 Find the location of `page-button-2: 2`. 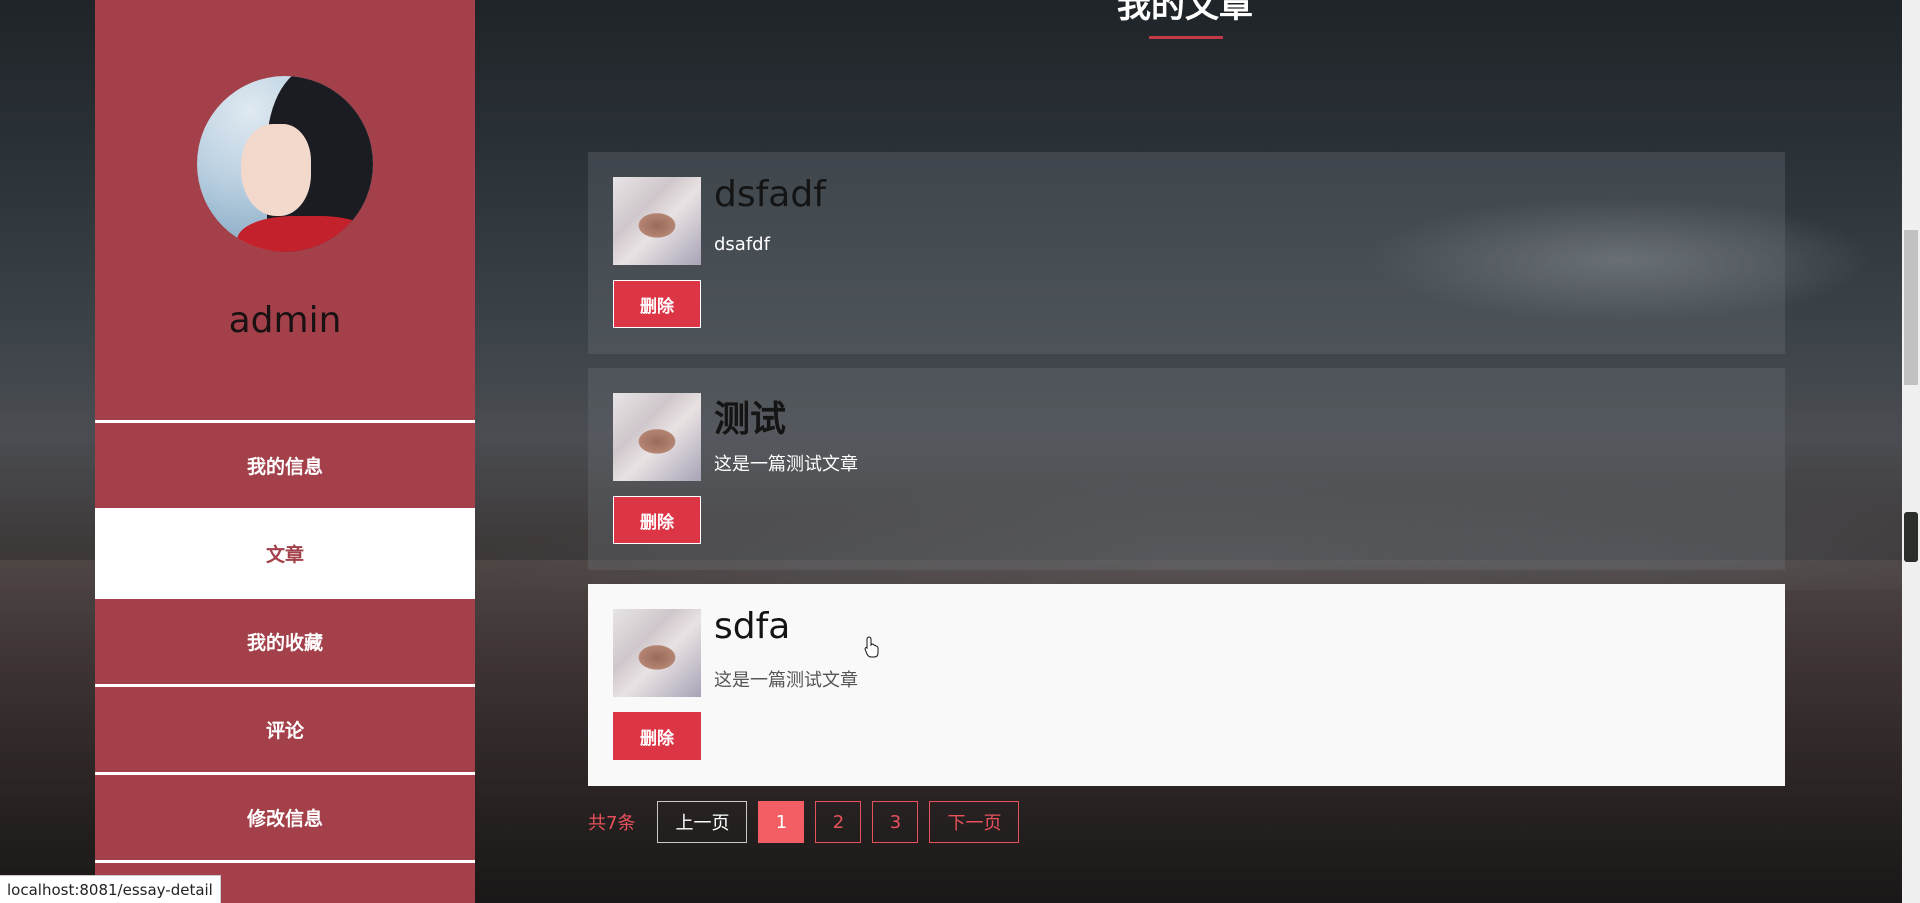

page-button-2: 2 is located at coordinates (838, 822).